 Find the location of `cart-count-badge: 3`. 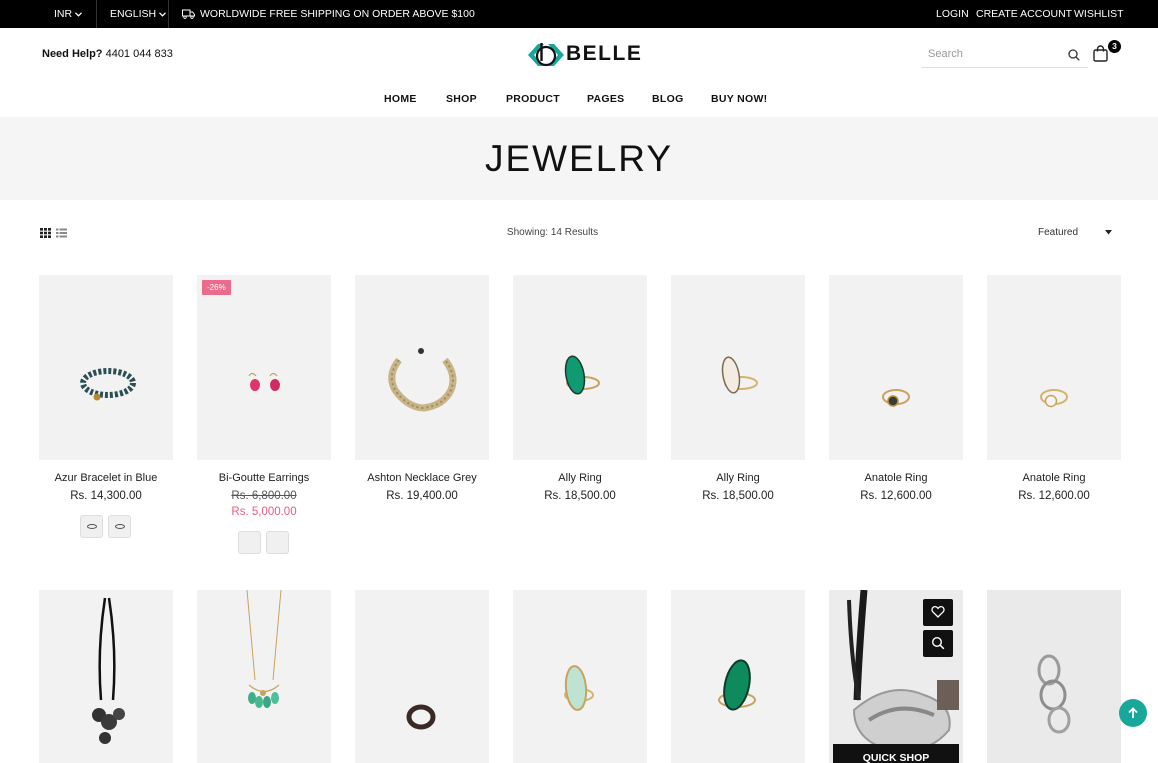

cart-count-badge: 3 is located at coordinates (1114, 46).